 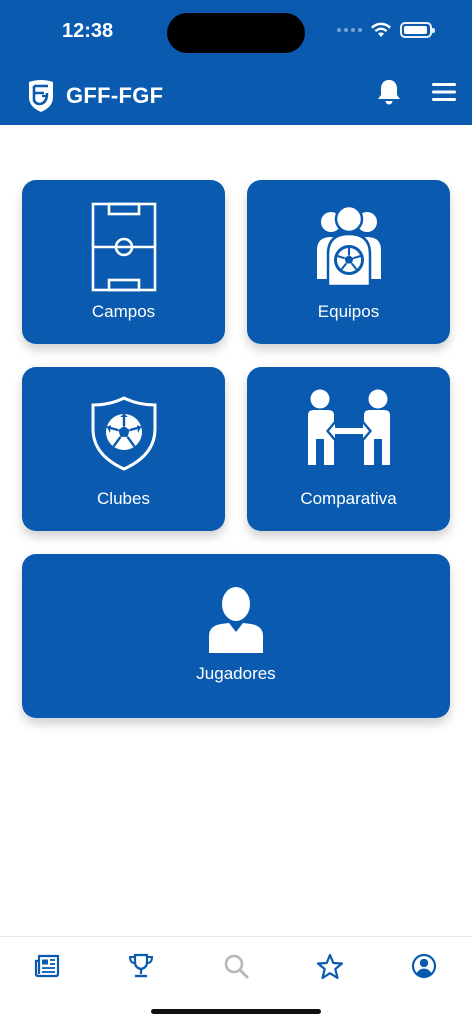 I want to click on tile-clubes: Clubes, so click(x=123, y=449).